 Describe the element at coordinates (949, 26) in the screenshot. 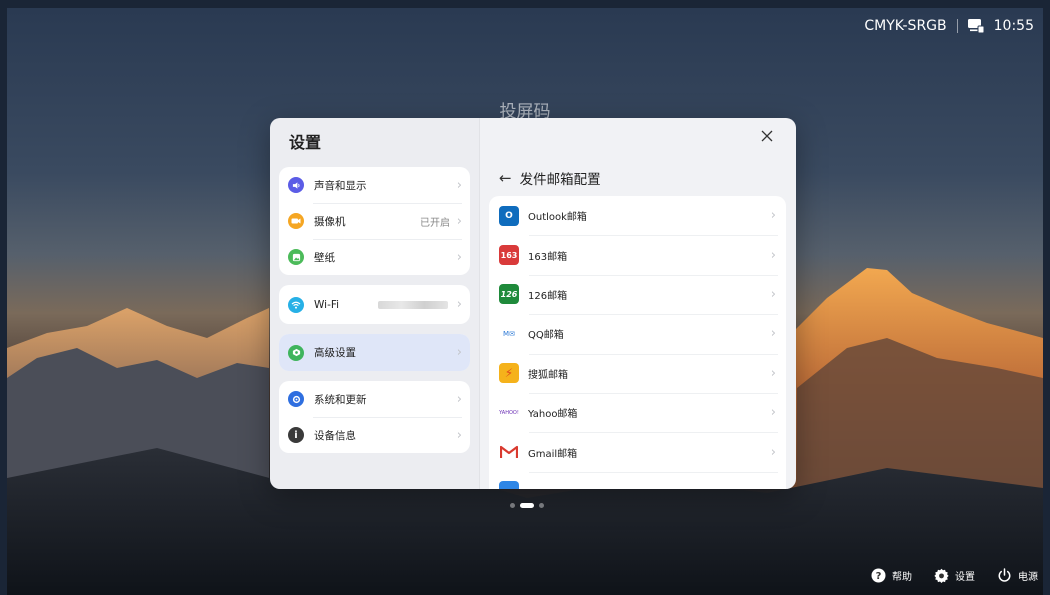

I see `status-bar: CMYK-SRGB 10:55` at that location.